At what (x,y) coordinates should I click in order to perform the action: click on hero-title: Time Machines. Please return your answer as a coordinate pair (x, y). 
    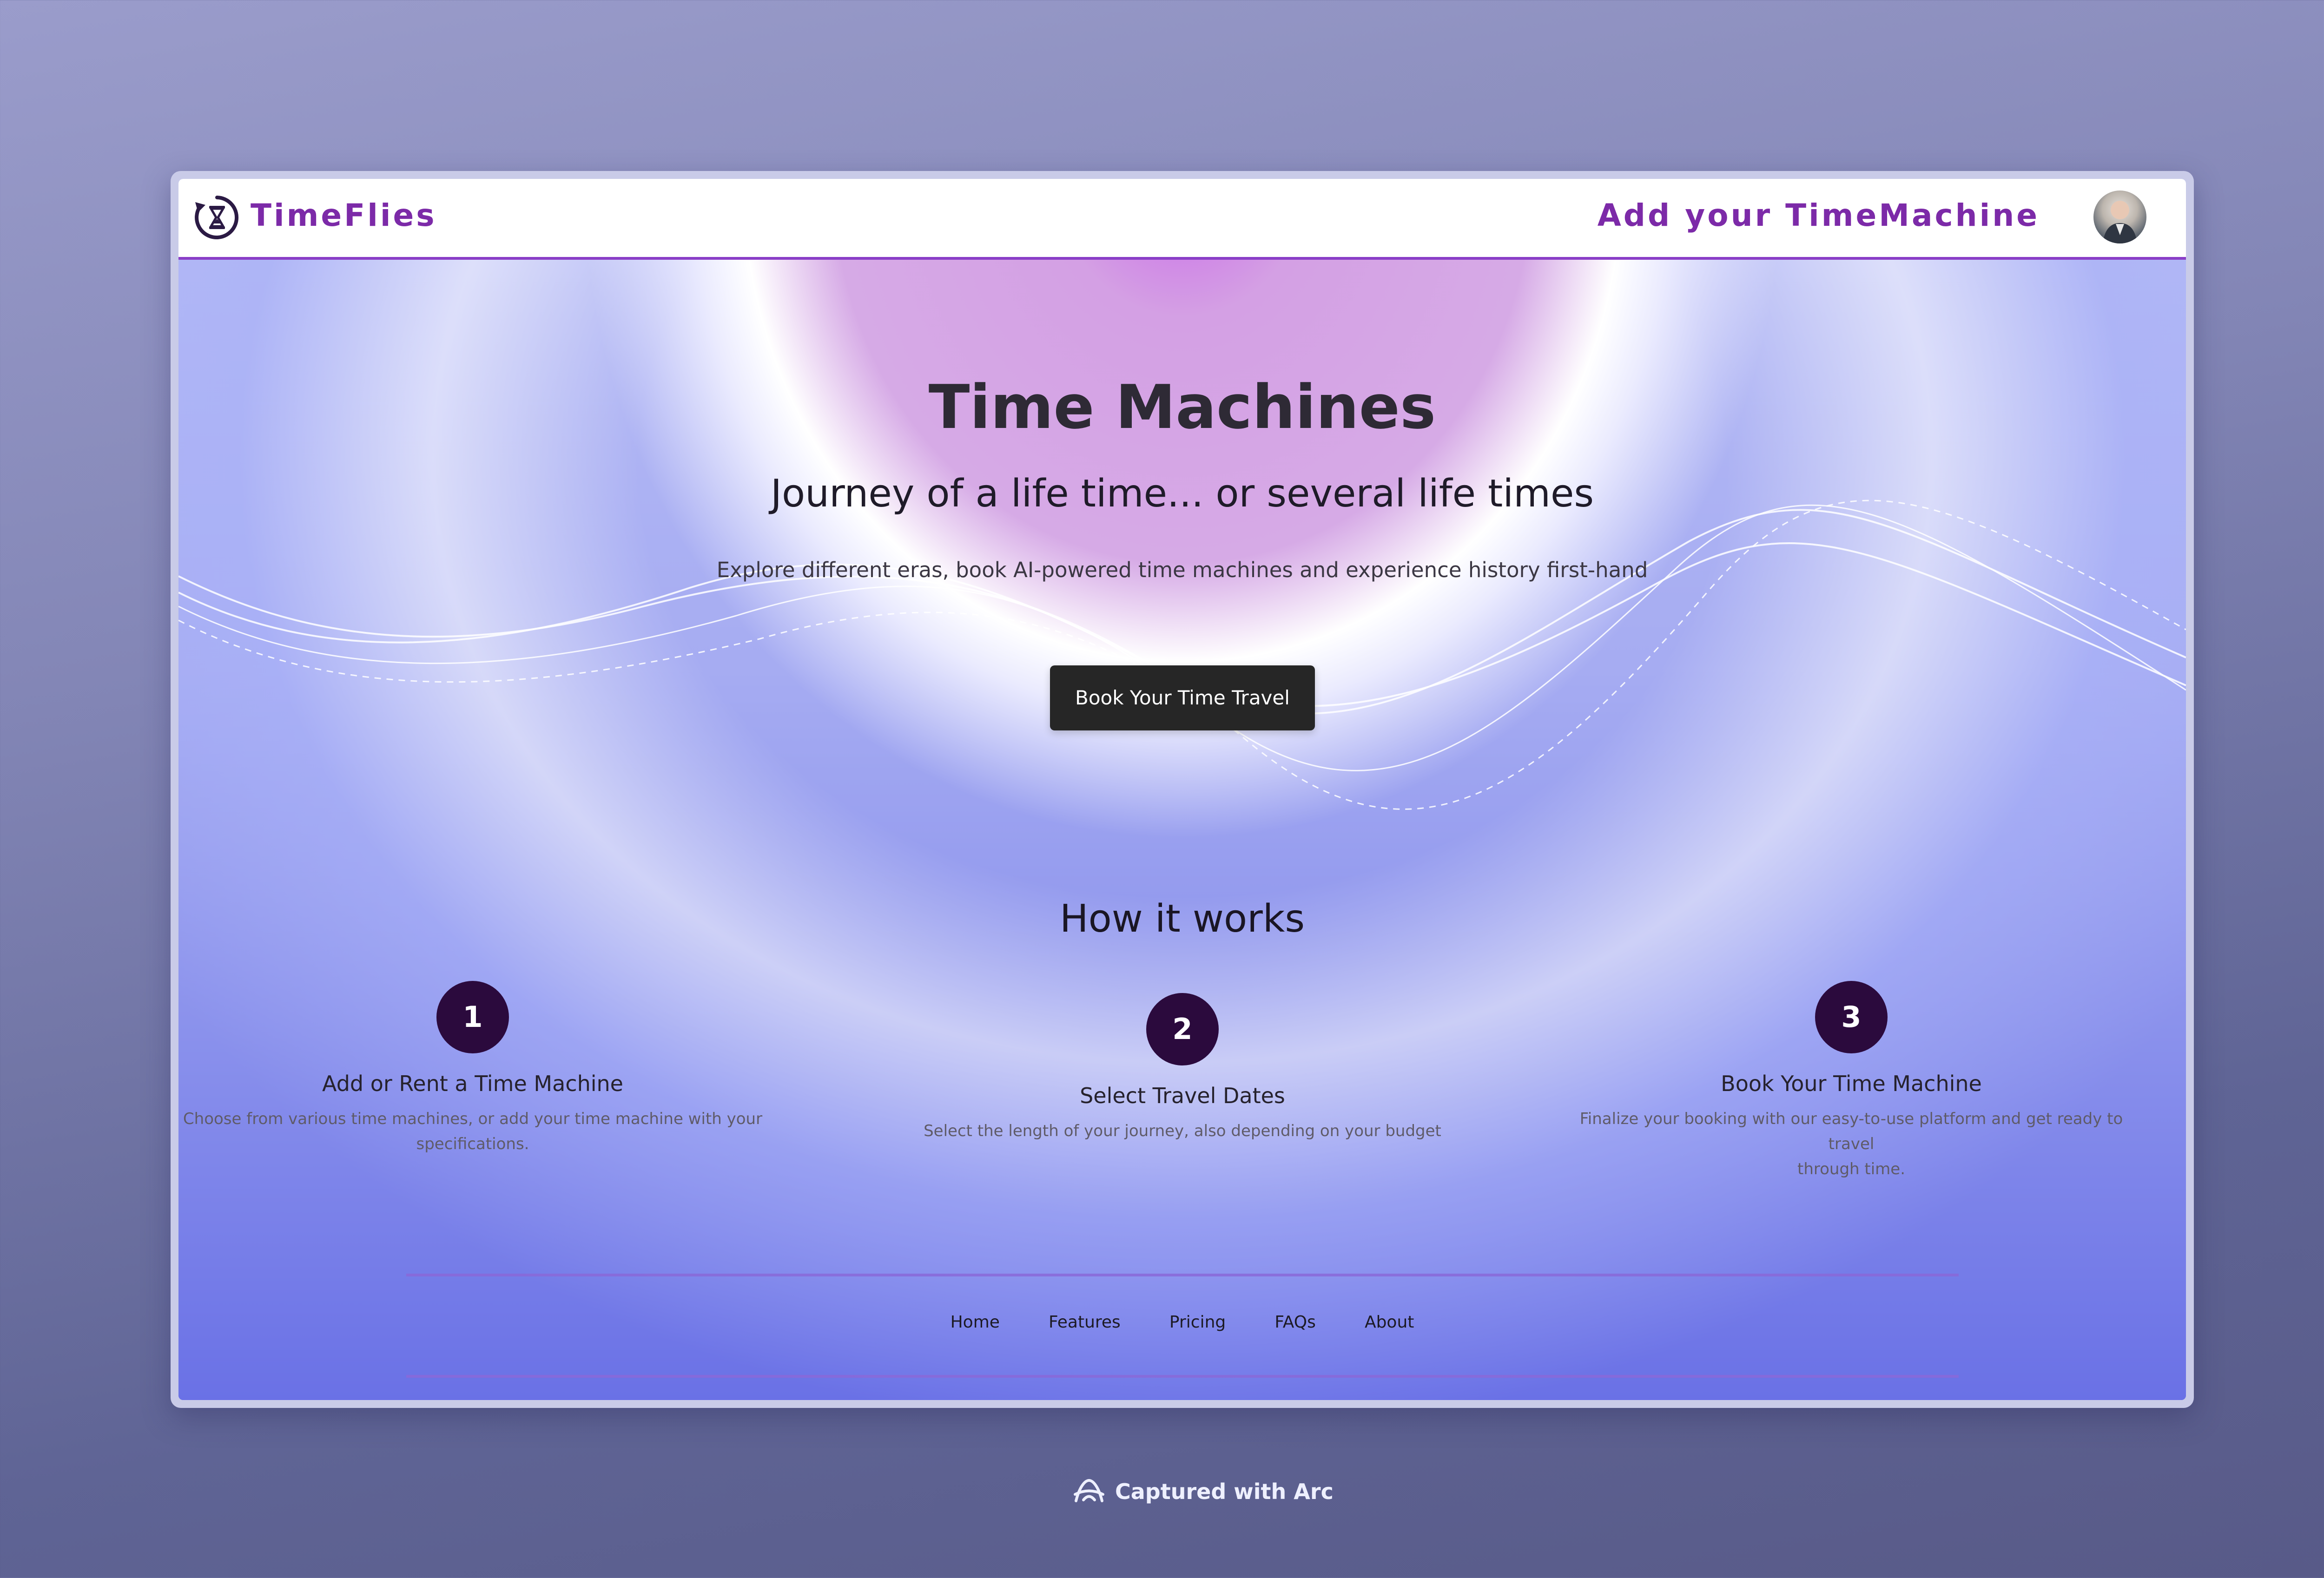
    Looking at the image, I should click on (1182, 407).